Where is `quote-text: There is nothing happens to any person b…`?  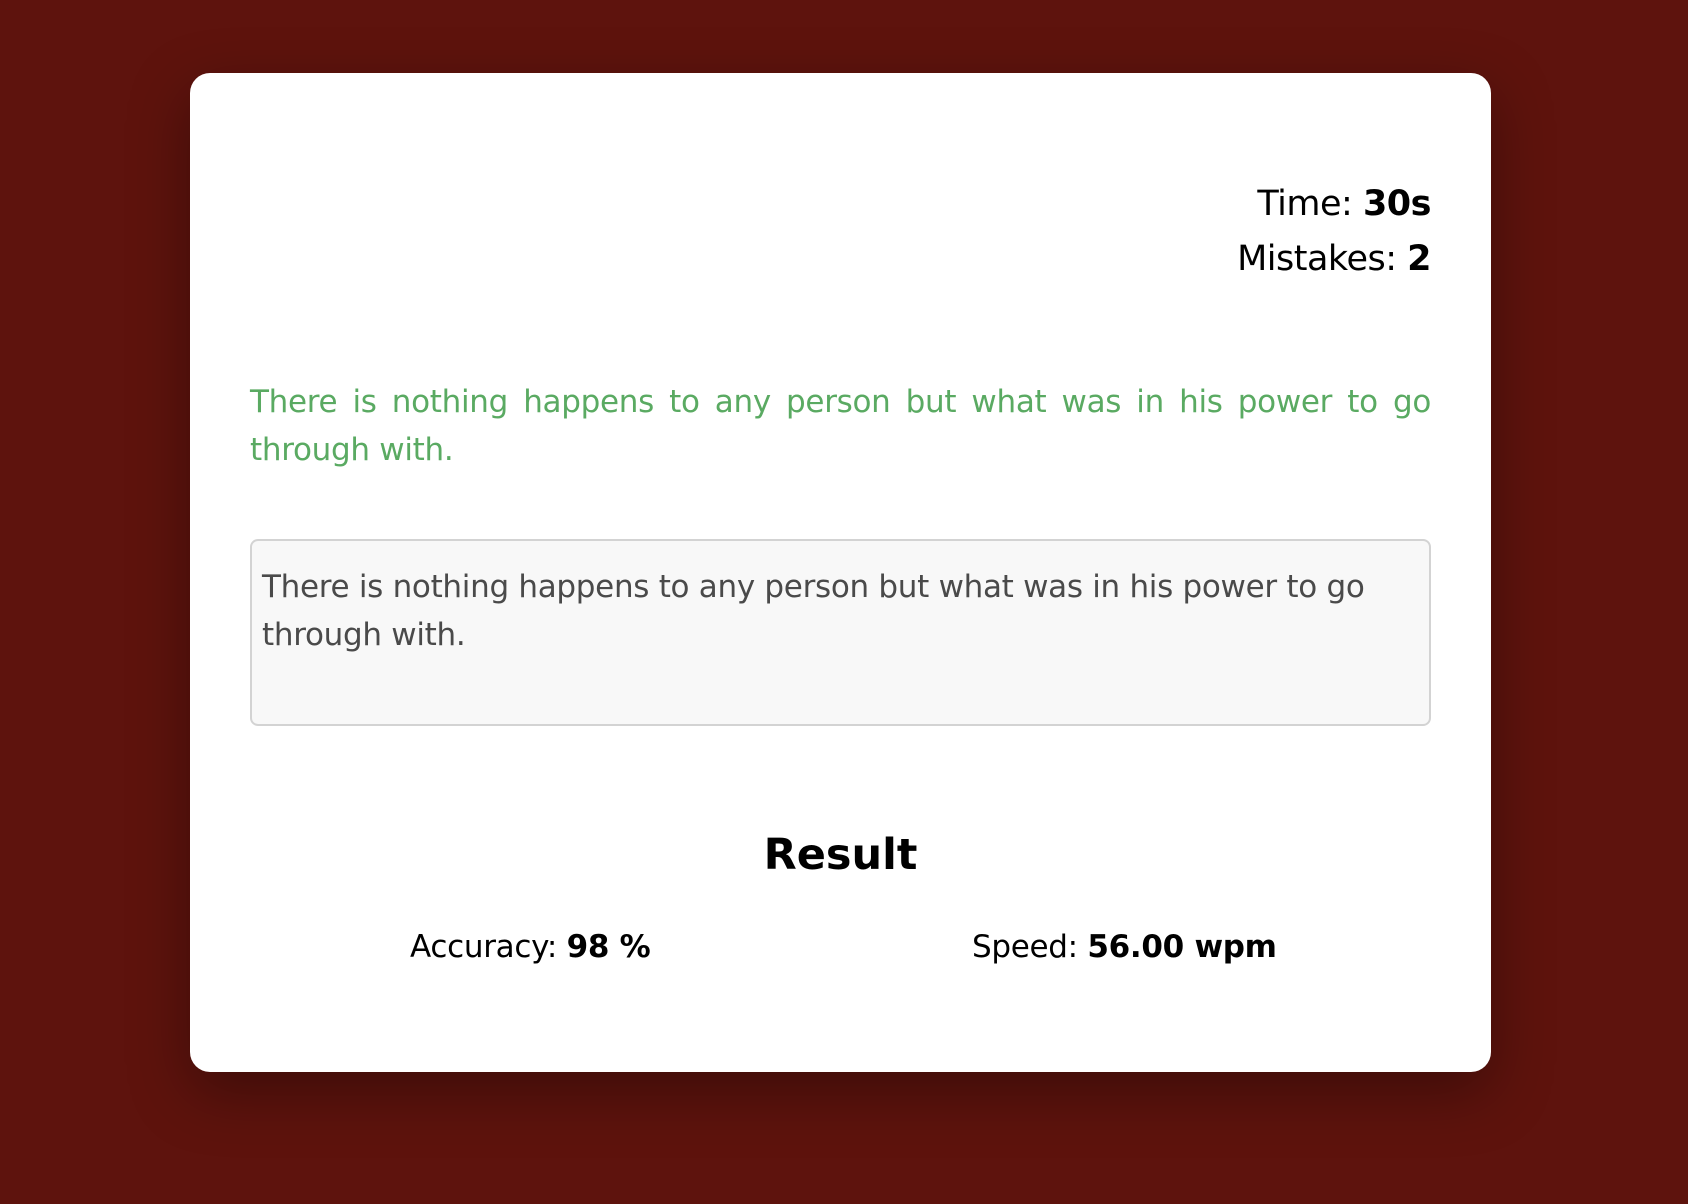
quote-text: There is nothing happens to any person b… is located at coordinates (840, 426).